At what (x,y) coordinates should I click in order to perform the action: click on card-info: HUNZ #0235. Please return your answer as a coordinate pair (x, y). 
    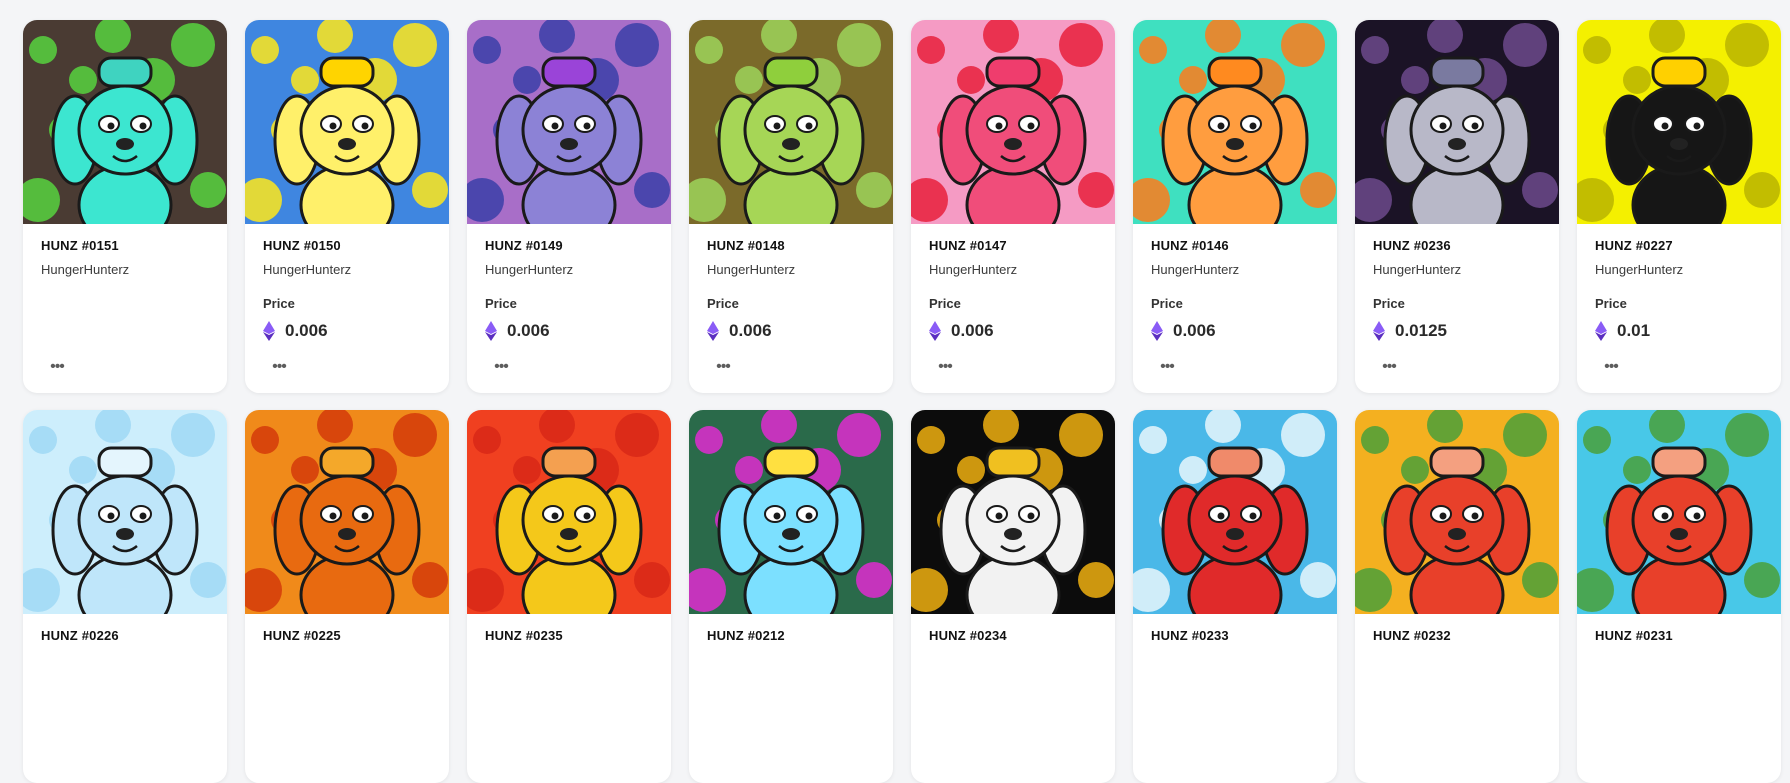
    Looking at the image, I should click on (569, 629).